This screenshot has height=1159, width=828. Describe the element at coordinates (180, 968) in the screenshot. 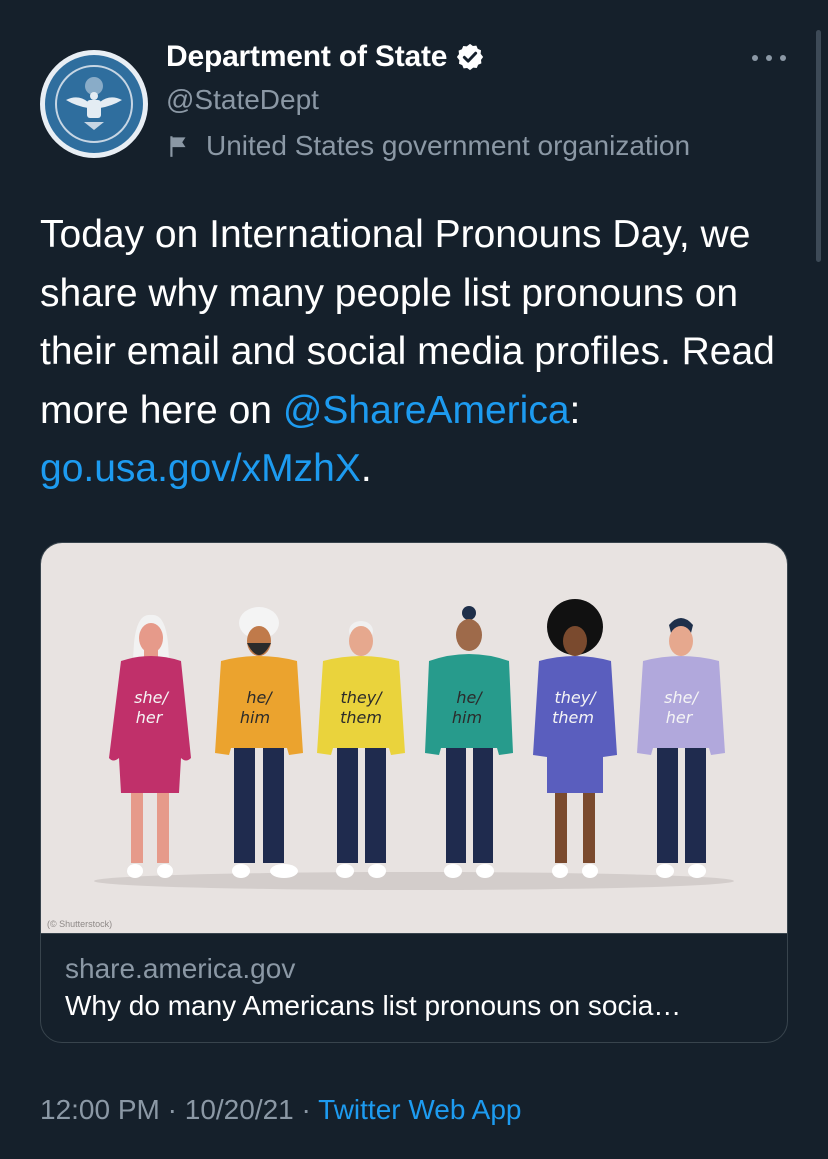

I see `card-domain: share.america.gov` at that location.